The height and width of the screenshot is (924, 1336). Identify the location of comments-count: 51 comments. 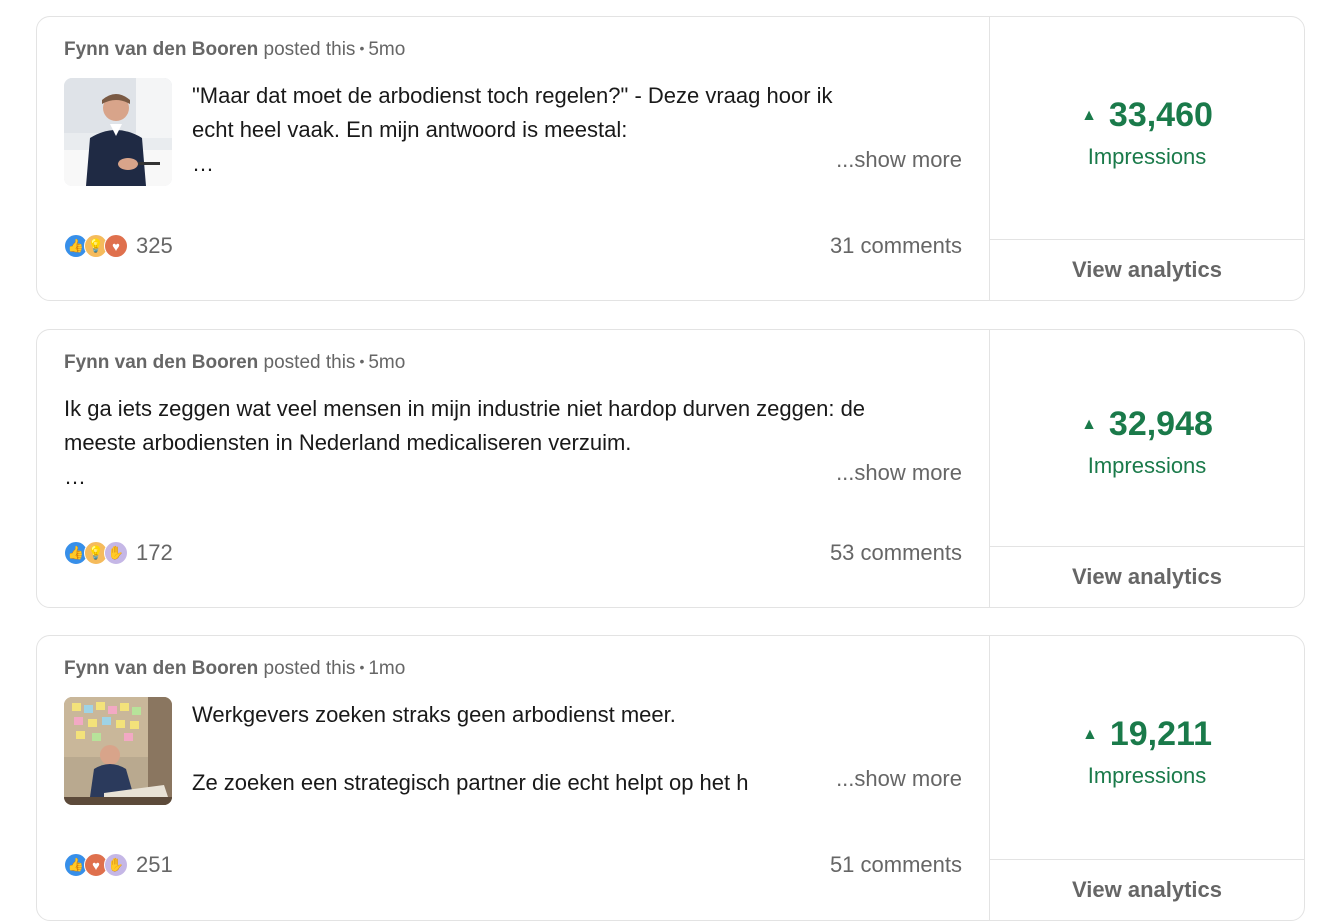
(896, 865).